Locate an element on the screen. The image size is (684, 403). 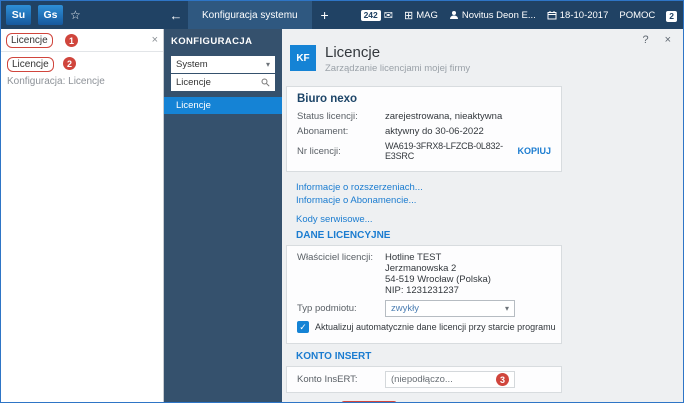
tab-konfiguracja-systemu: Konfiguracja systemu is located at coordinates (250, 15).